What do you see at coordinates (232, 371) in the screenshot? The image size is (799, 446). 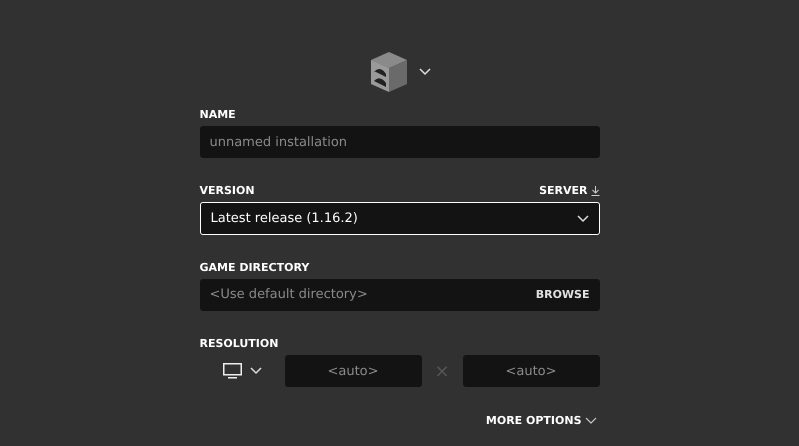 I see `monitor-icon` at bounding box center [232, 371].